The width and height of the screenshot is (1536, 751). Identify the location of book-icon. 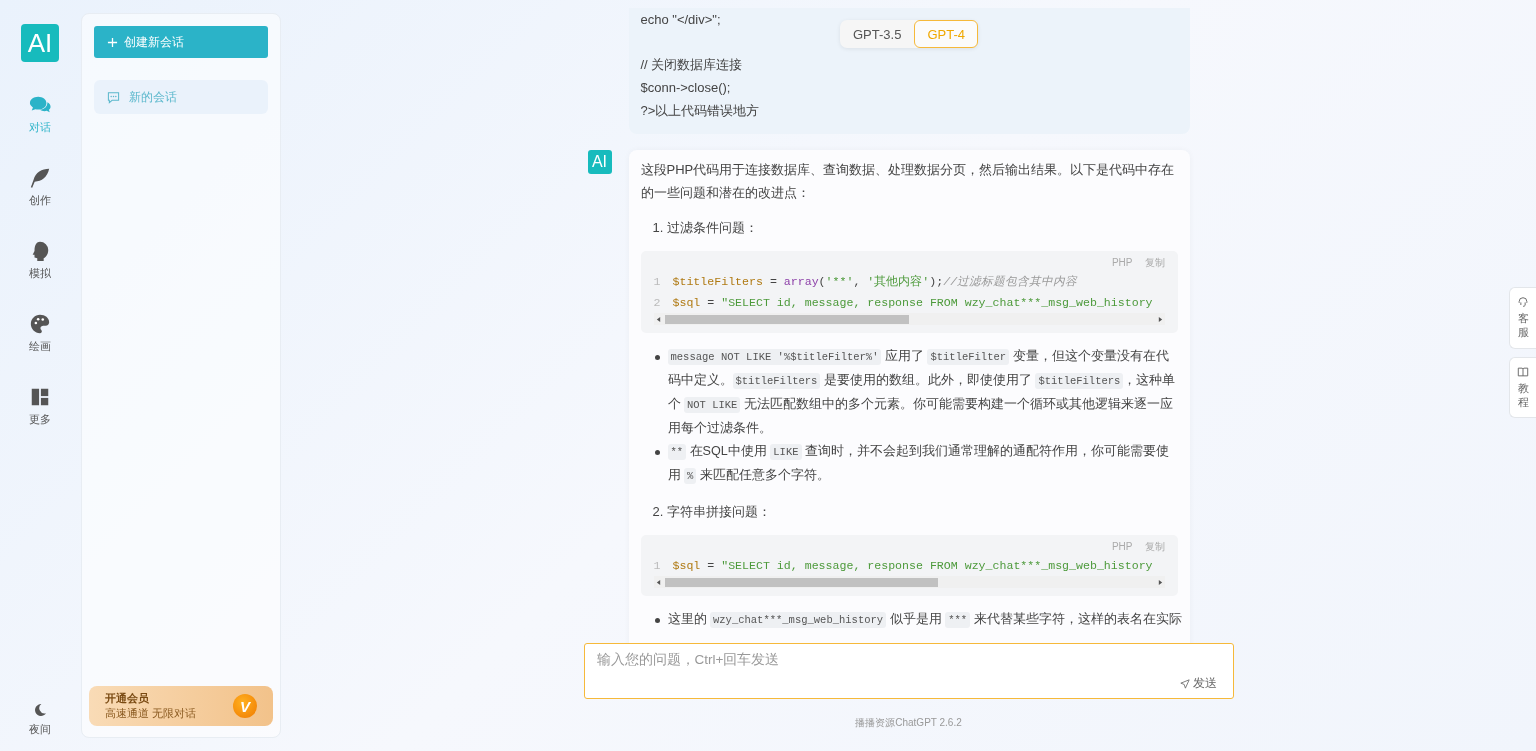
(1523, 371).